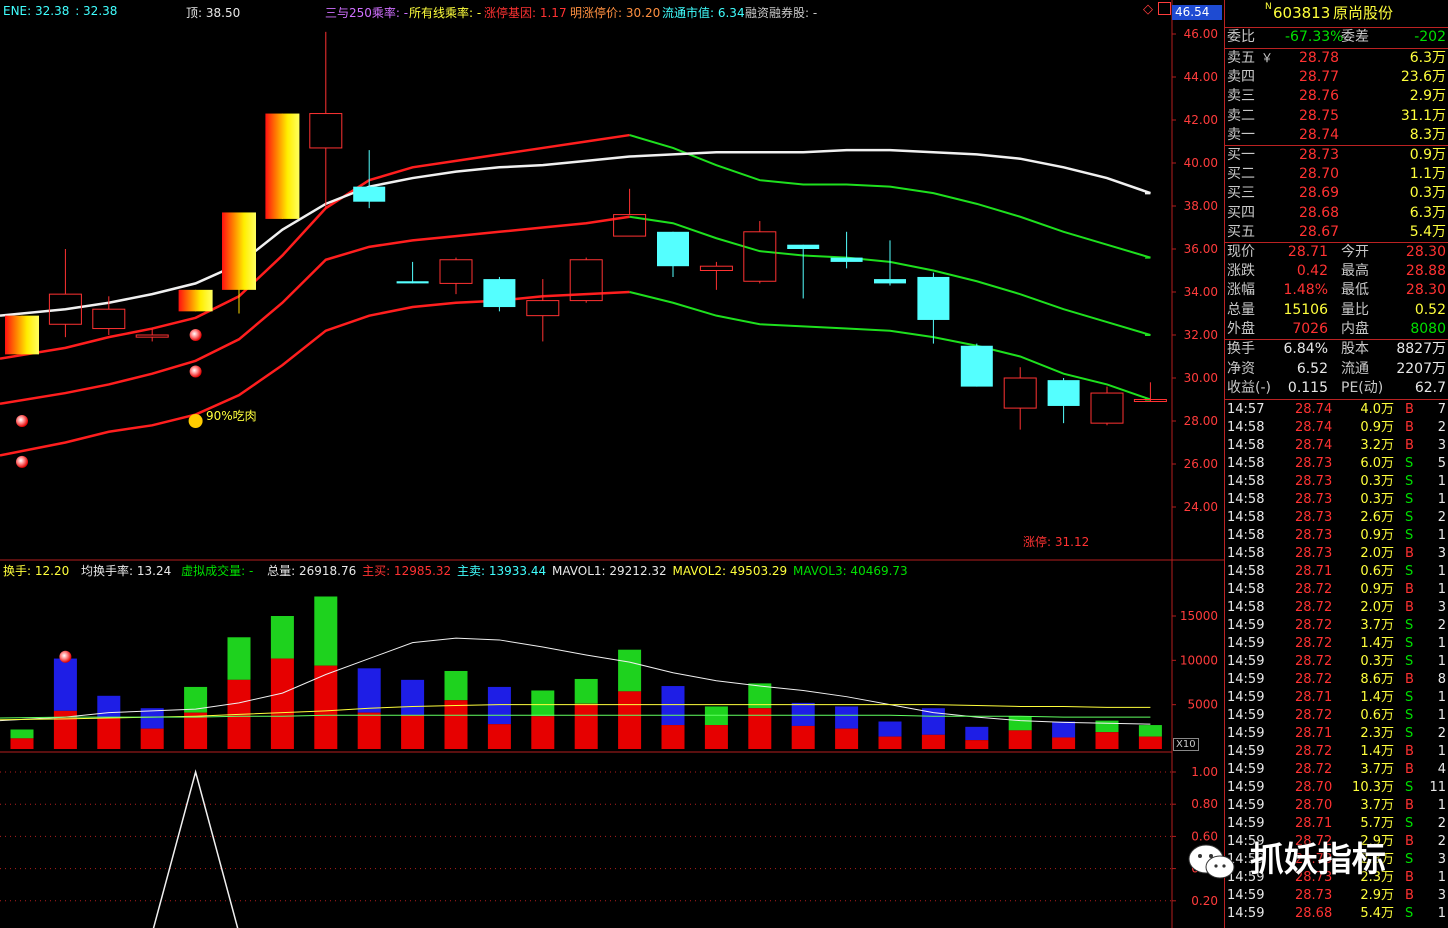 The image size is (1448, 928). What do you see at coordinates (1202, 705) in the screenshot?
I see `vol-tick-label: 5000` at bounding box center [1202, 705].